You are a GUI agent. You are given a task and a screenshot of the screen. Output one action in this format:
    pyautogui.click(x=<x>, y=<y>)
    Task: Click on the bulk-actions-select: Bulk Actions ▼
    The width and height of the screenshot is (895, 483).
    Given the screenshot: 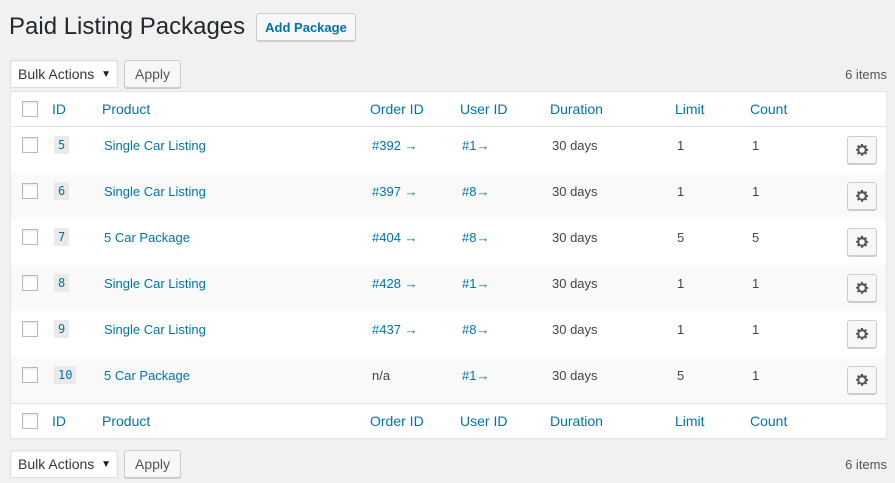 What is the action you would take?
    pyautogui.click(x=64, y=74)
    